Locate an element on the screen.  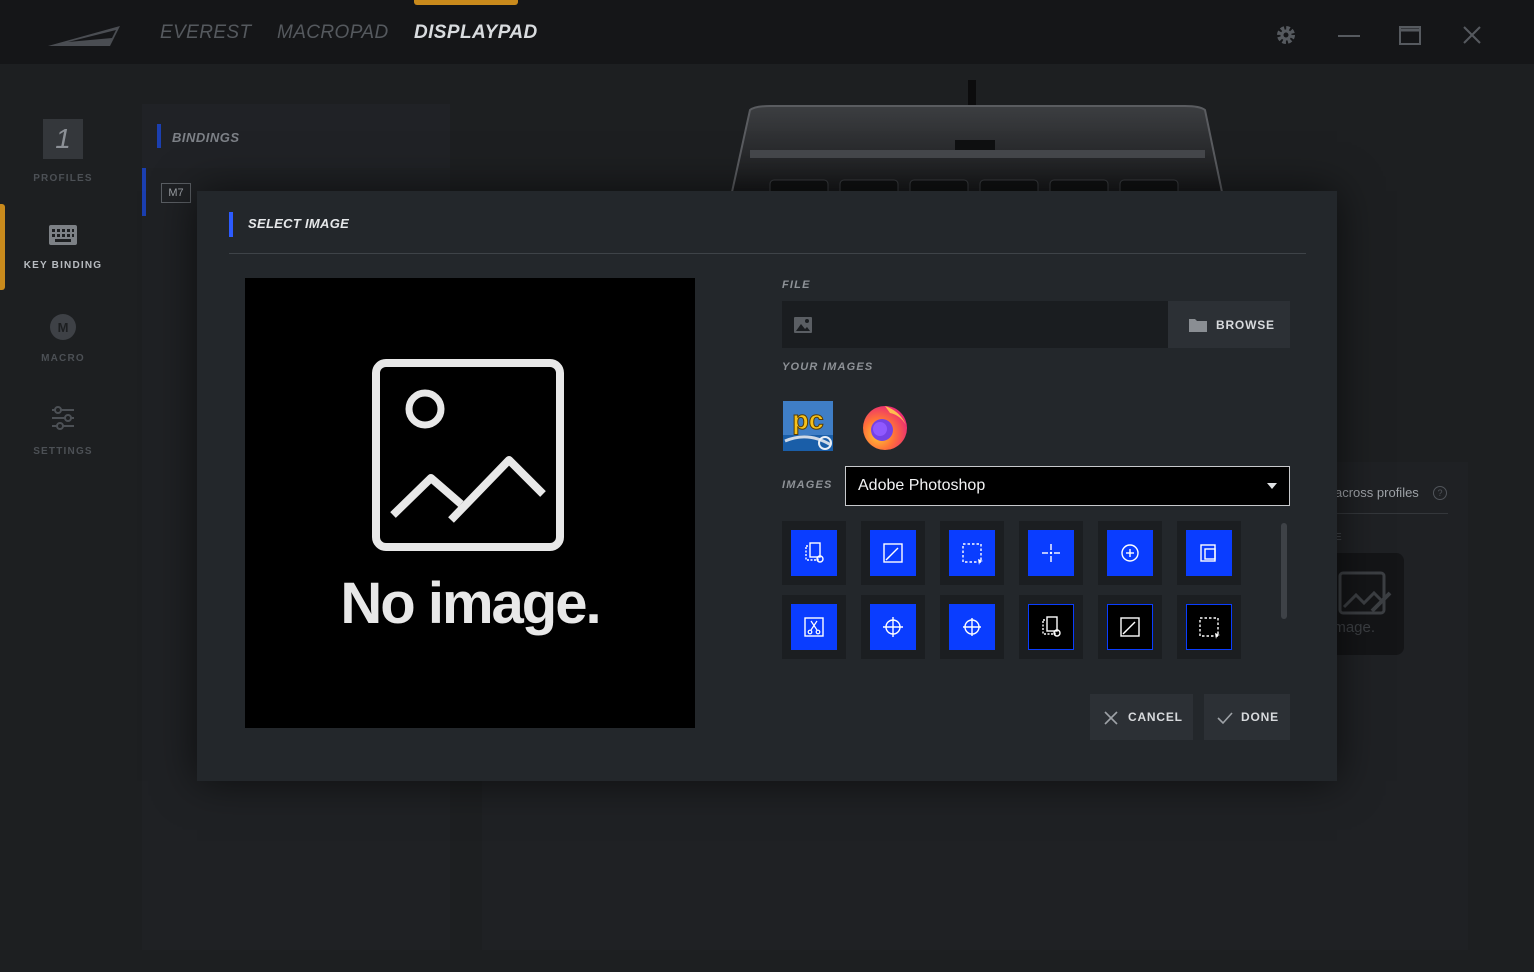
add-circle-icon is located at coordinates (1130, 553).